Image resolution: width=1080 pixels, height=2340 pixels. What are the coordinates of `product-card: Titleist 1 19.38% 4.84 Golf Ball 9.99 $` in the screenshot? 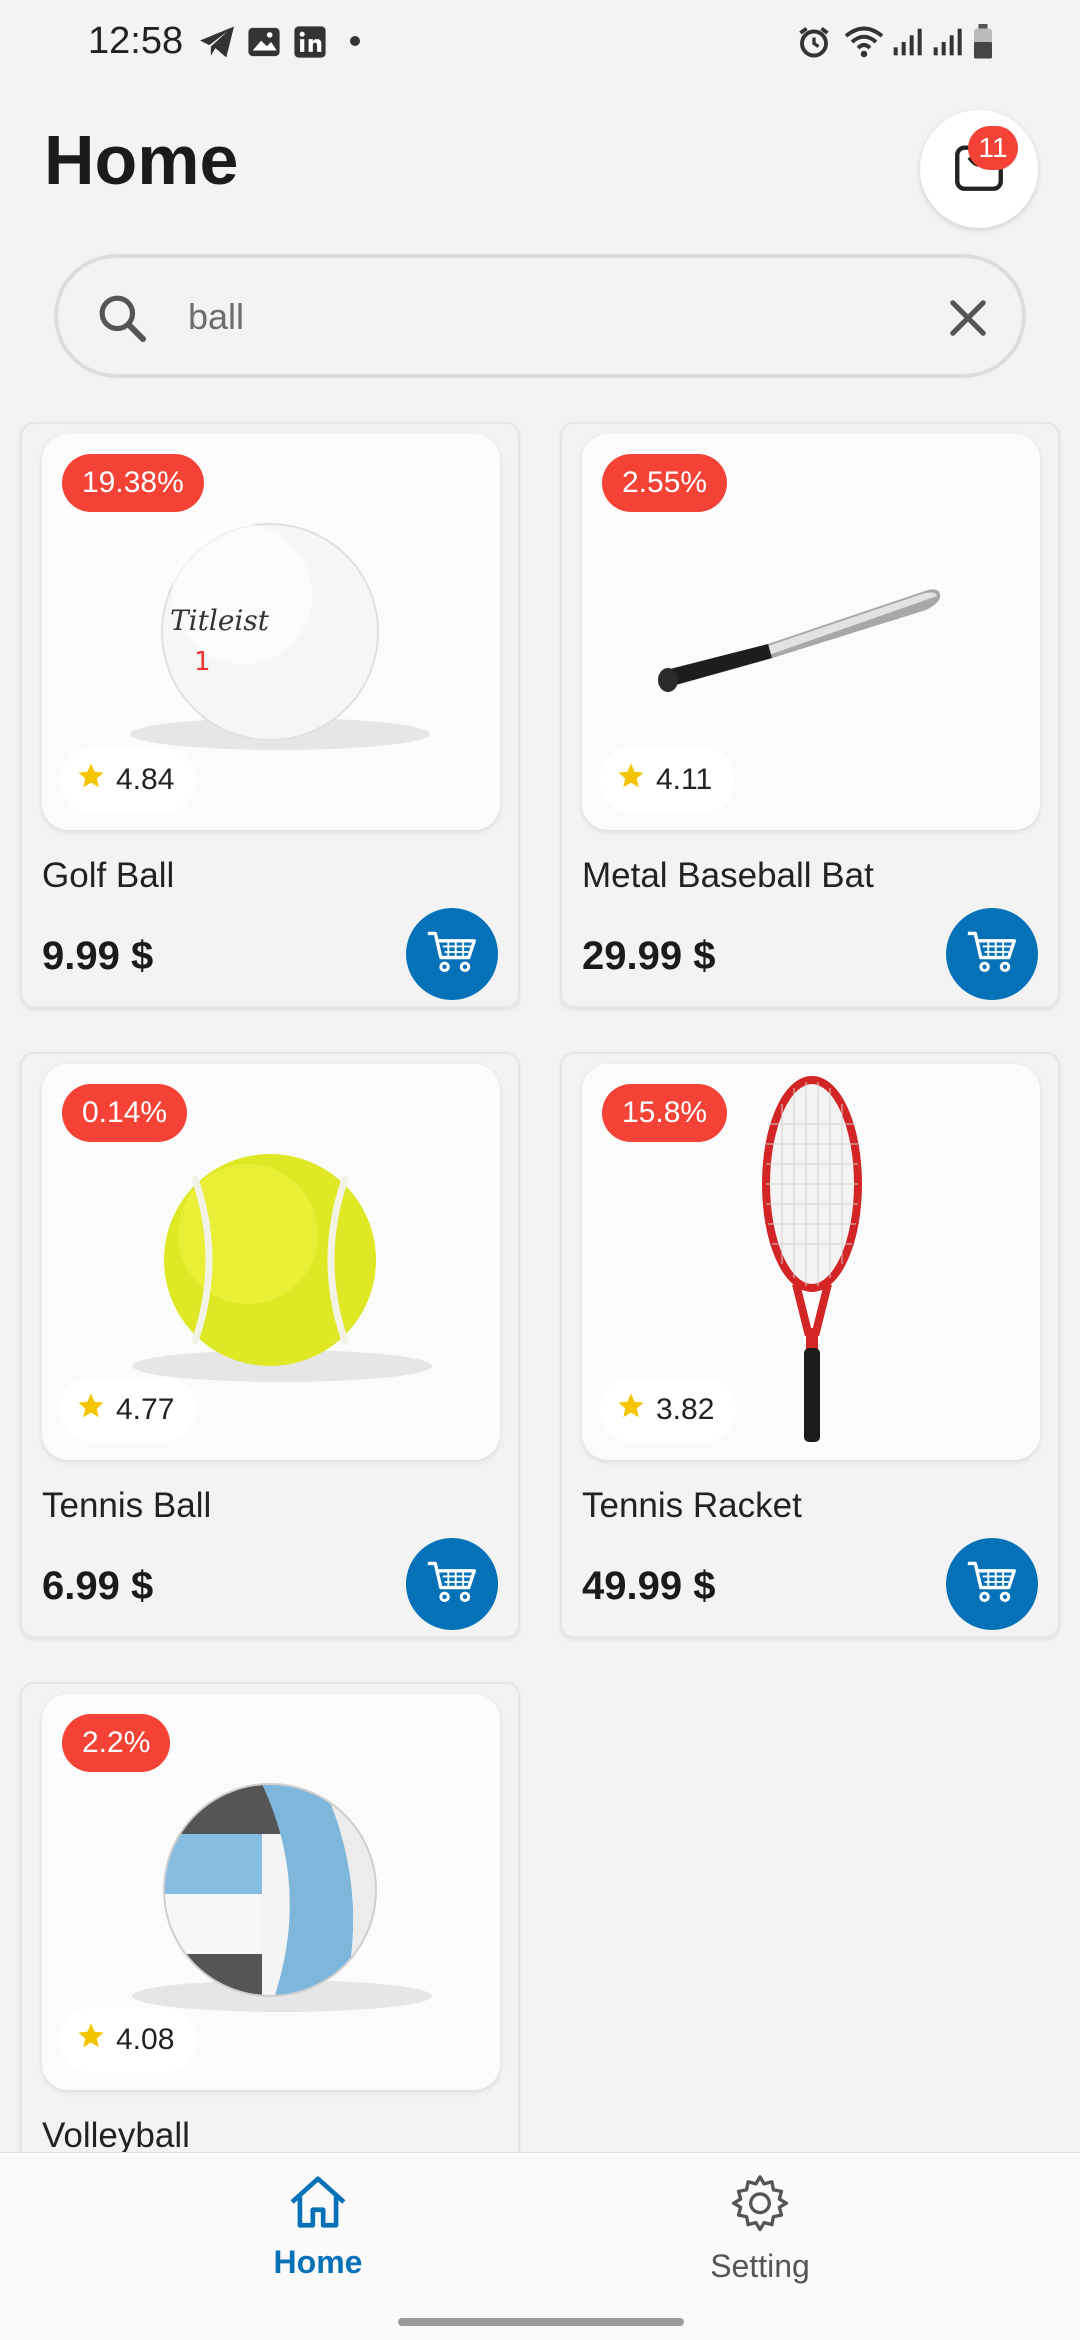 It's located at (270, 715).